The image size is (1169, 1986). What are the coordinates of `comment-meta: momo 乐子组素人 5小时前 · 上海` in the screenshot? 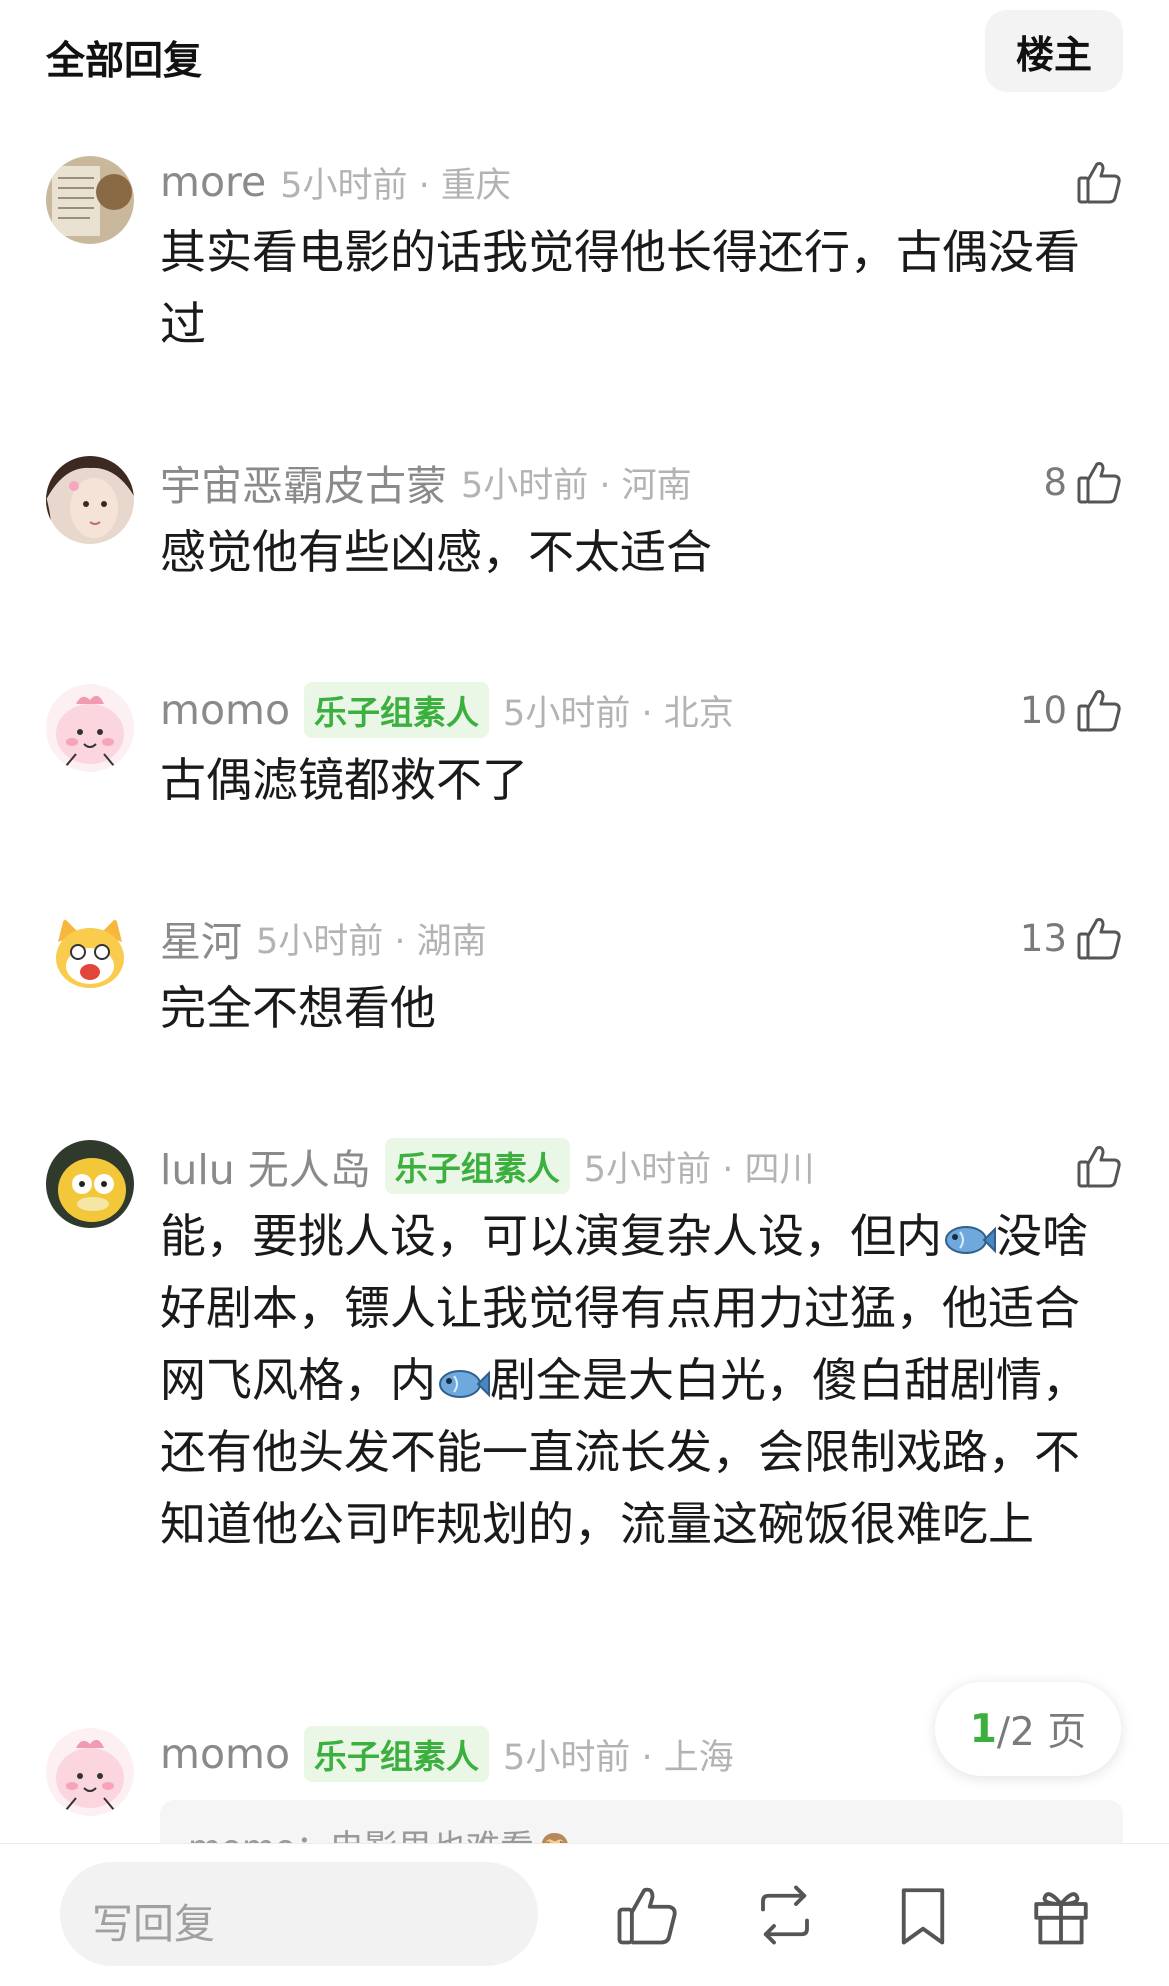 It's located at (447, 1754).